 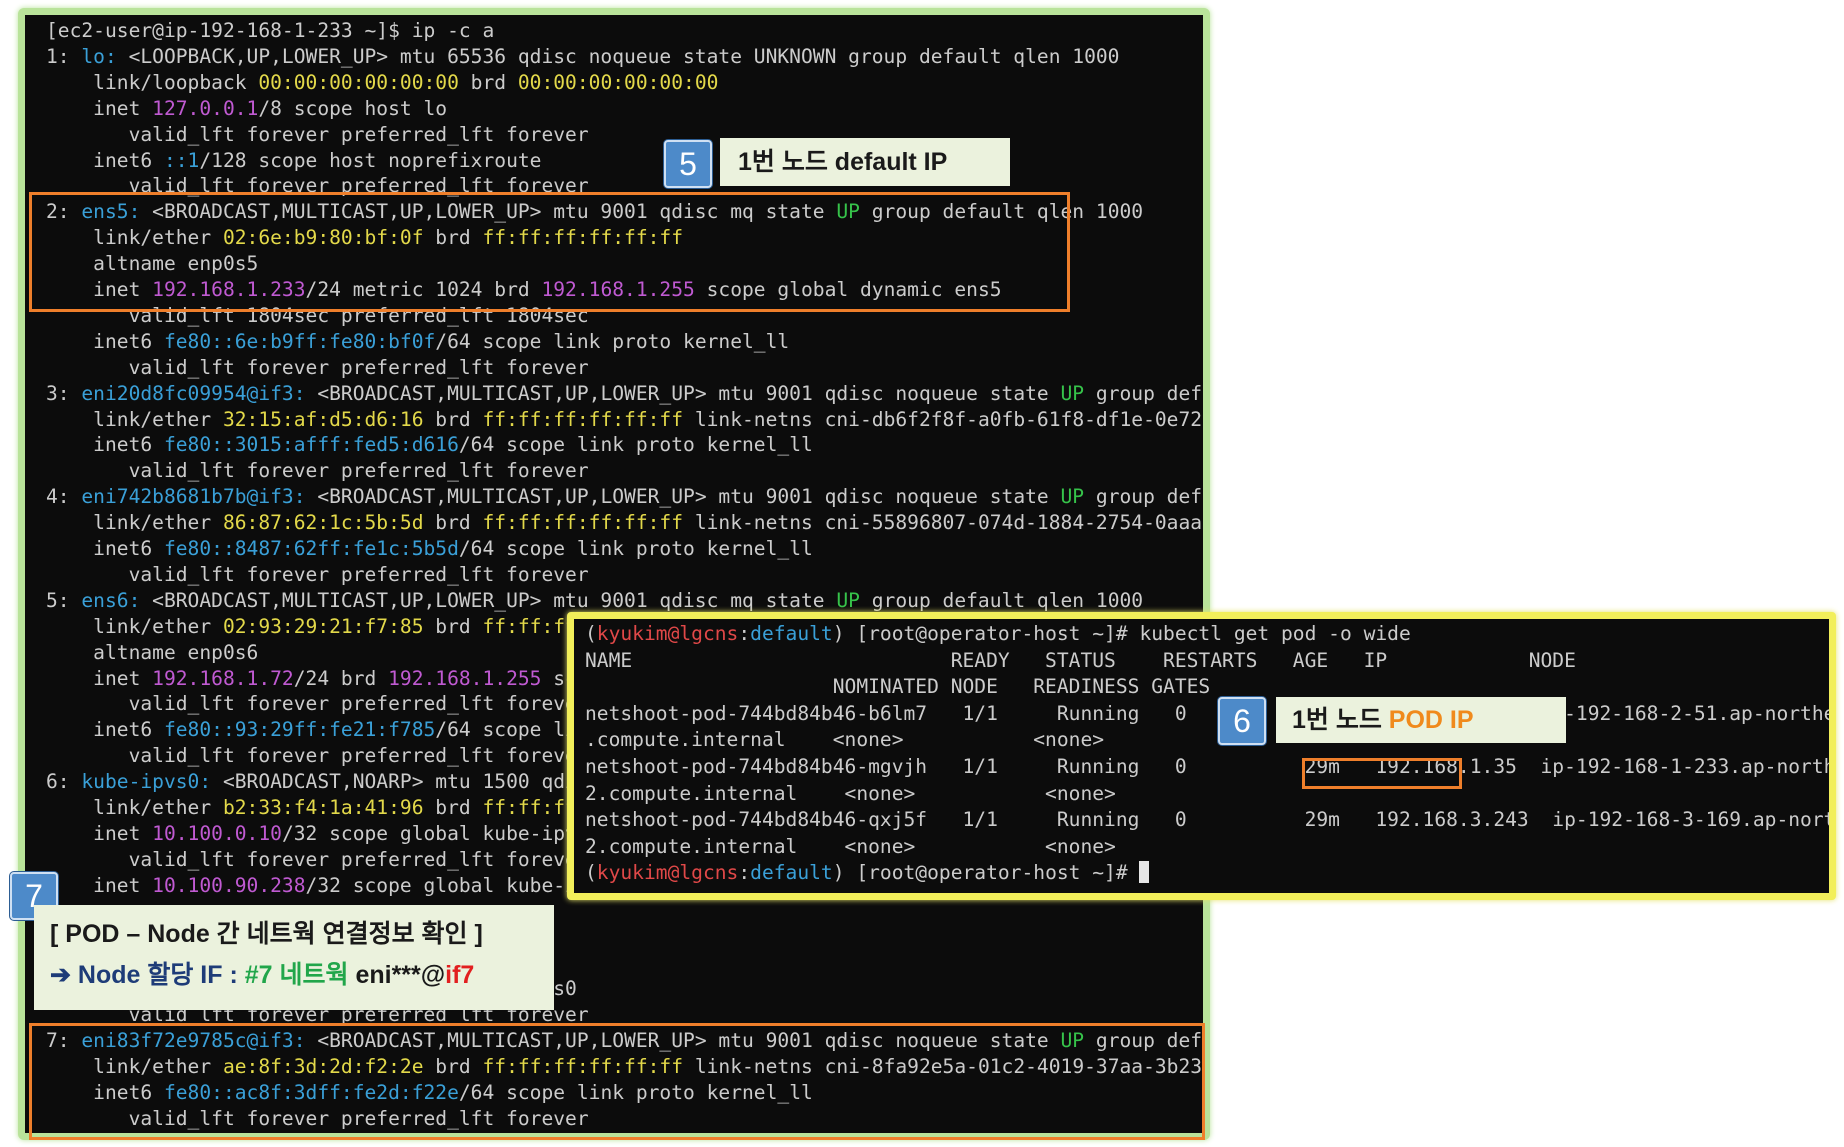 I want to click on callout7-detail: ➔ Node 할당 IF : #7 네트웍 eni***@if7, so click(x=302, y=975).